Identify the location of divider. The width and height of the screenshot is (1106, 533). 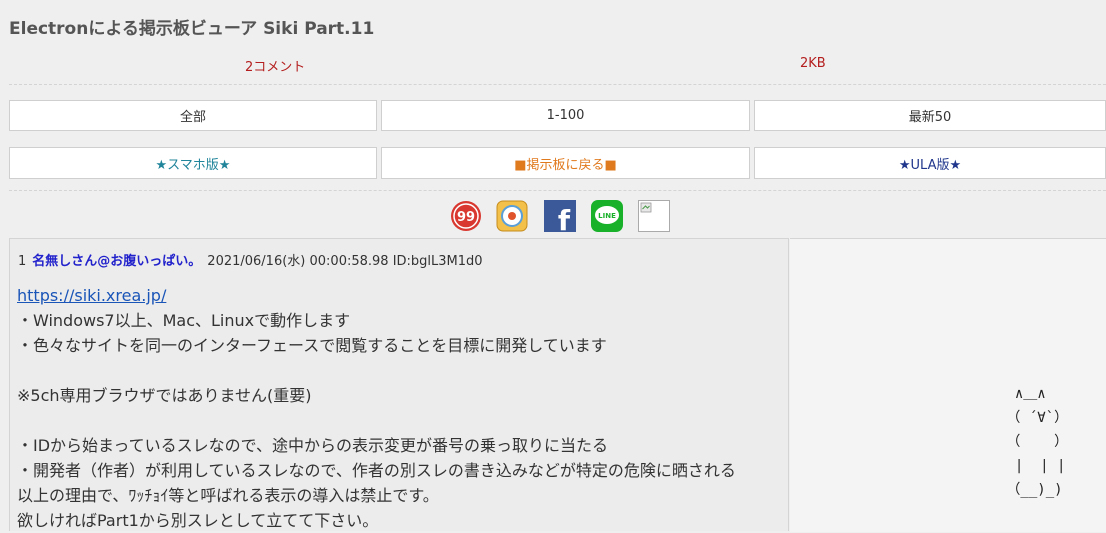
(557, 190).